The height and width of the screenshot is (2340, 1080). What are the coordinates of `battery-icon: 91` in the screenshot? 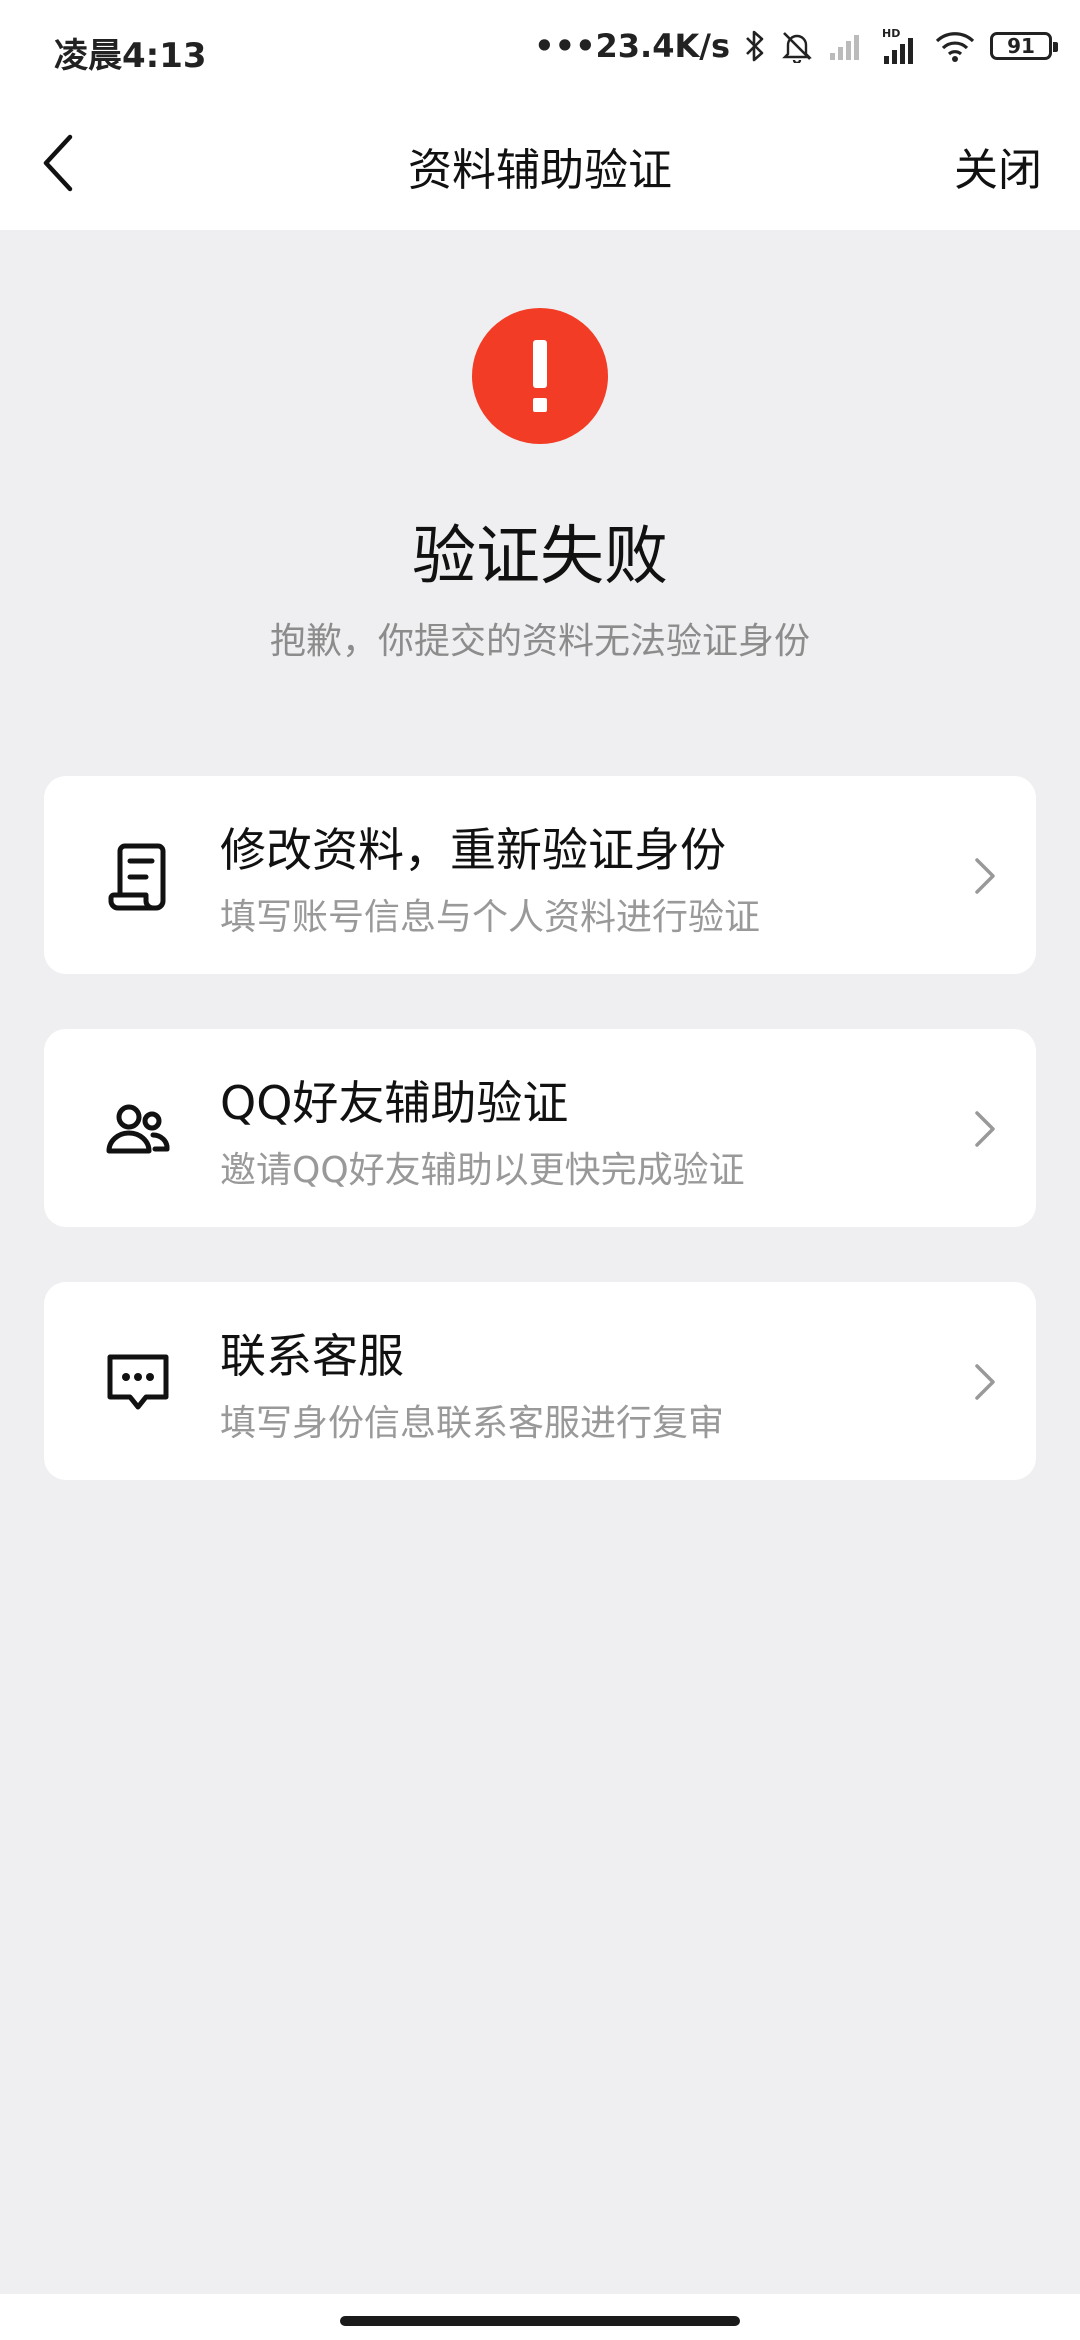 It's located at (1024, 46).